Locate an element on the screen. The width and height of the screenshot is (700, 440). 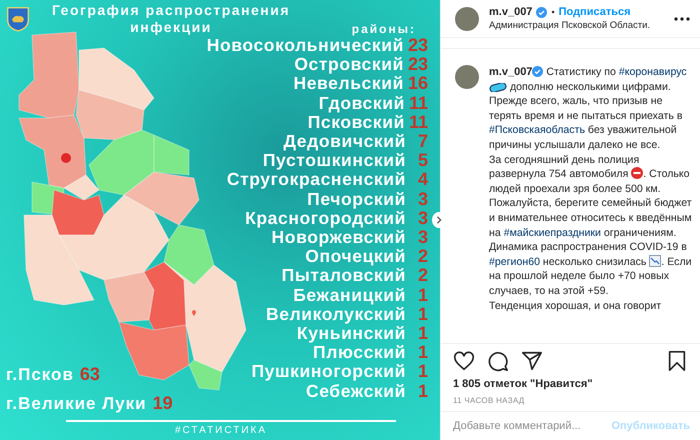
city-name: г.Великие Луки is located at coordinates (76, 404).